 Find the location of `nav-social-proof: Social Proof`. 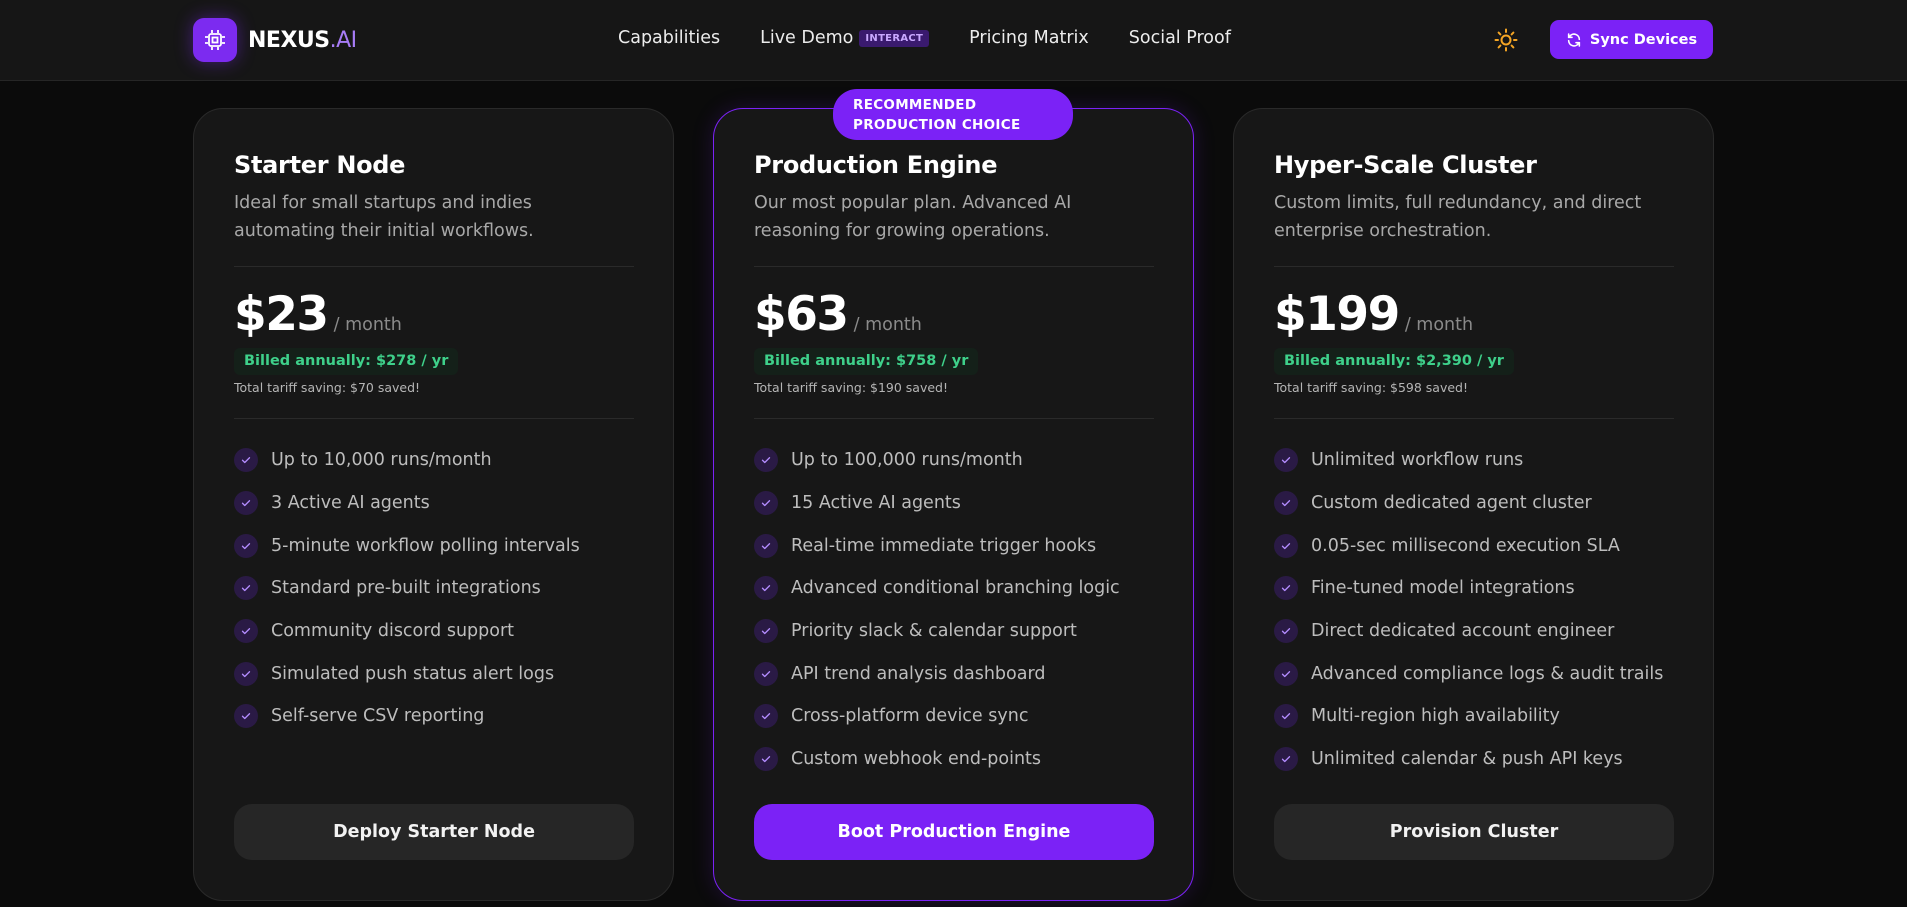

nav-social-proof: Social Proof is located at coordinates (1180, 38).